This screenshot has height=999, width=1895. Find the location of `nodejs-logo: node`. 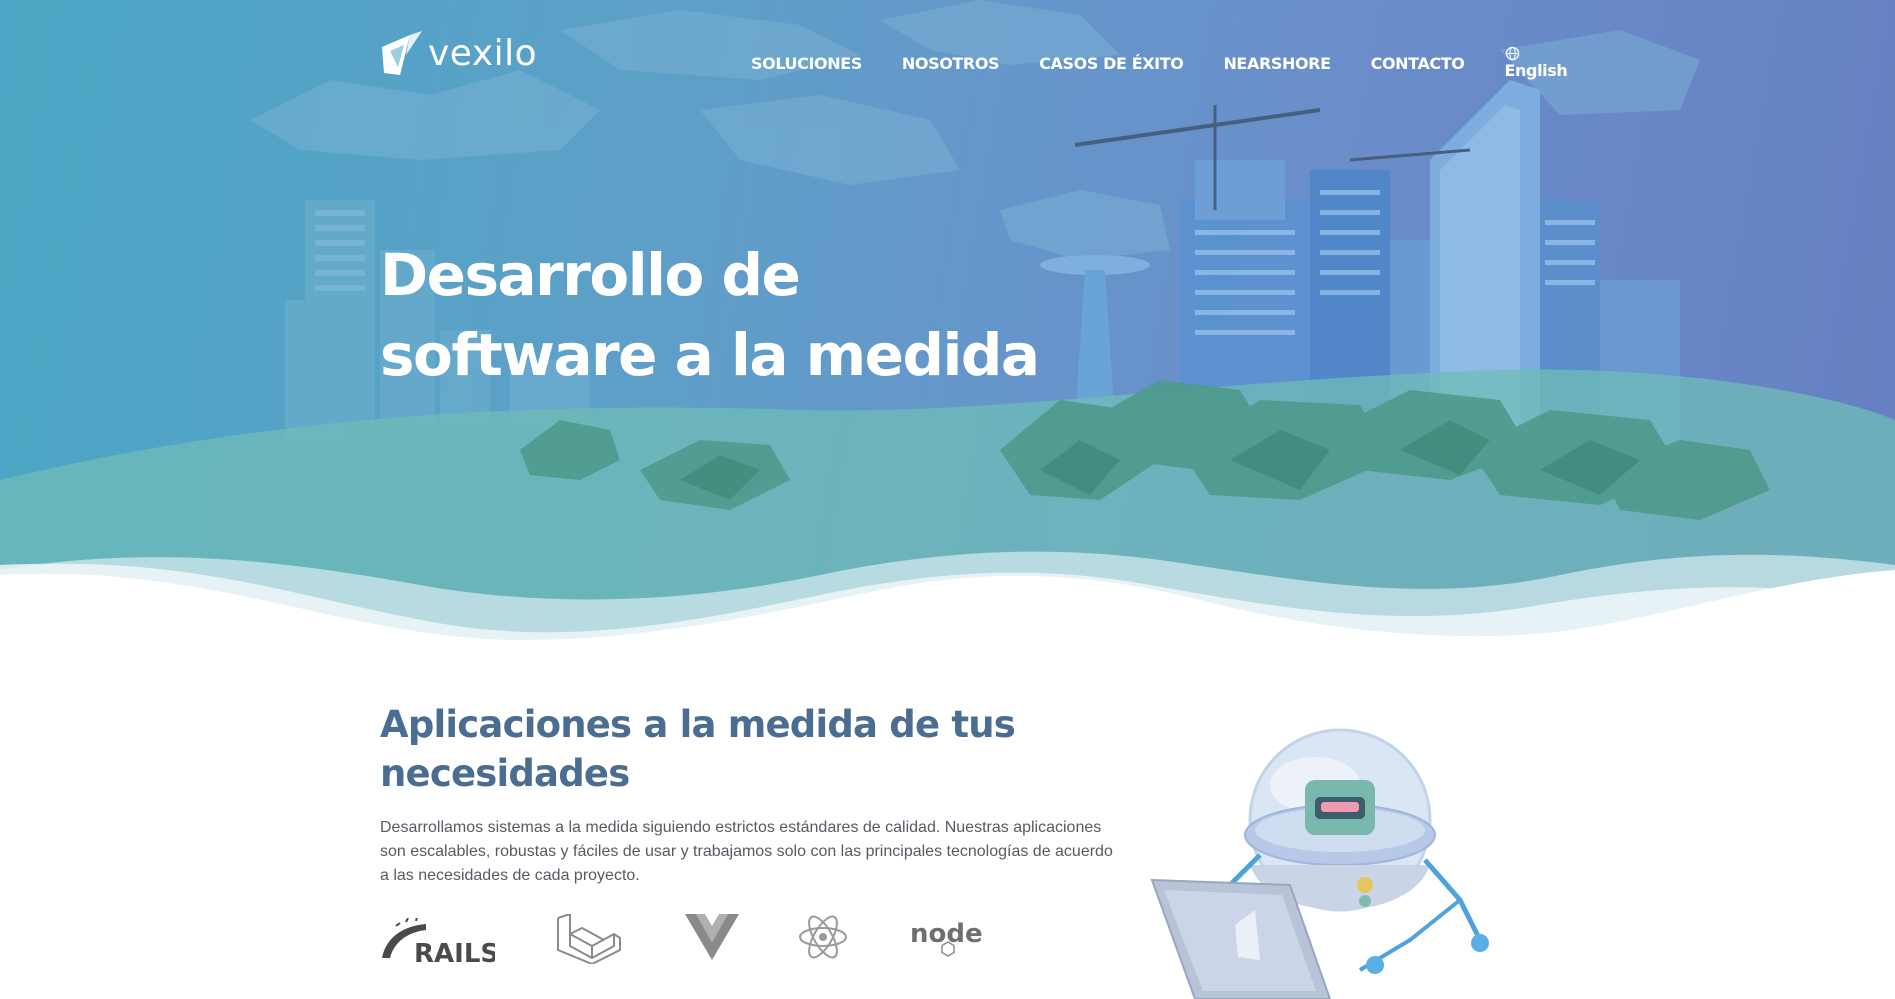

nodejs-logo: node is located at coordinates (948, 940).